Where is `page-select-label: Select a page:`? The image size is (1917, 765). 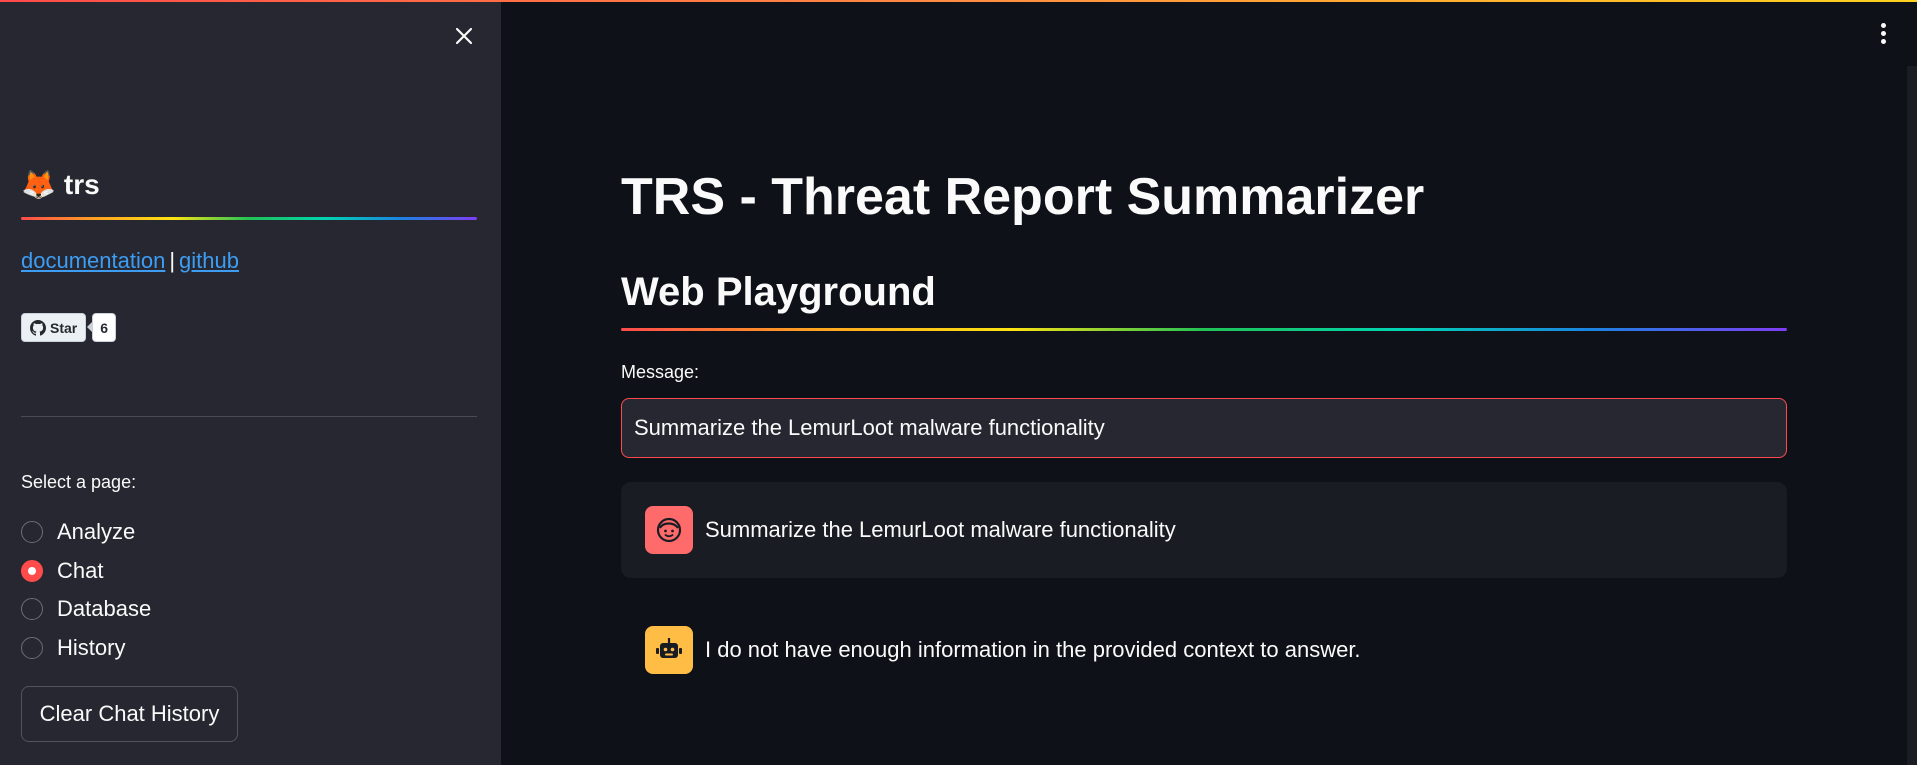 page-select-label: Select a page: is located at coordinates (79, 482).